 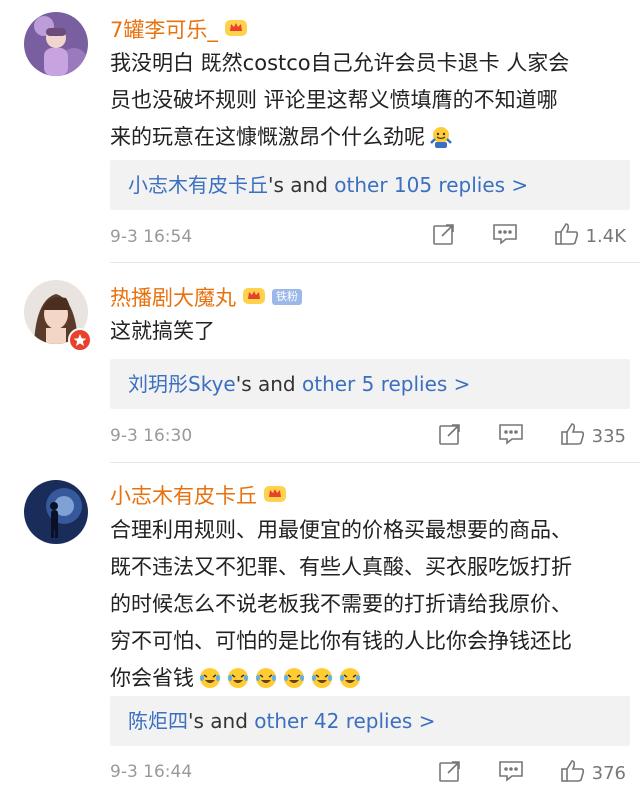 I want to click on reply-count-link: other 5 replies >, so click(x=386, y=384).